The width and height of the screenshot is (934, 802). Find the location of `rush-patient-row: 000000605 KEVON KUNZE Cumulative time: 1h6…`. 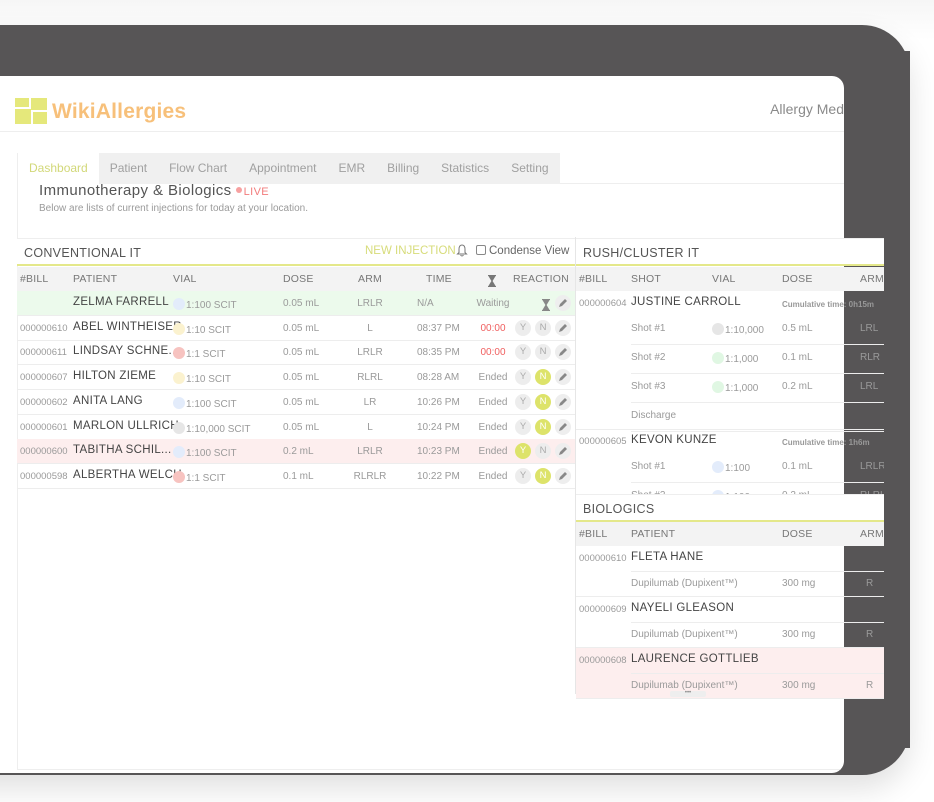

rush-patient-row: 000000605 KEVON KUNZE Cumulative time: 1h6… is located at coordinates (730, 441).